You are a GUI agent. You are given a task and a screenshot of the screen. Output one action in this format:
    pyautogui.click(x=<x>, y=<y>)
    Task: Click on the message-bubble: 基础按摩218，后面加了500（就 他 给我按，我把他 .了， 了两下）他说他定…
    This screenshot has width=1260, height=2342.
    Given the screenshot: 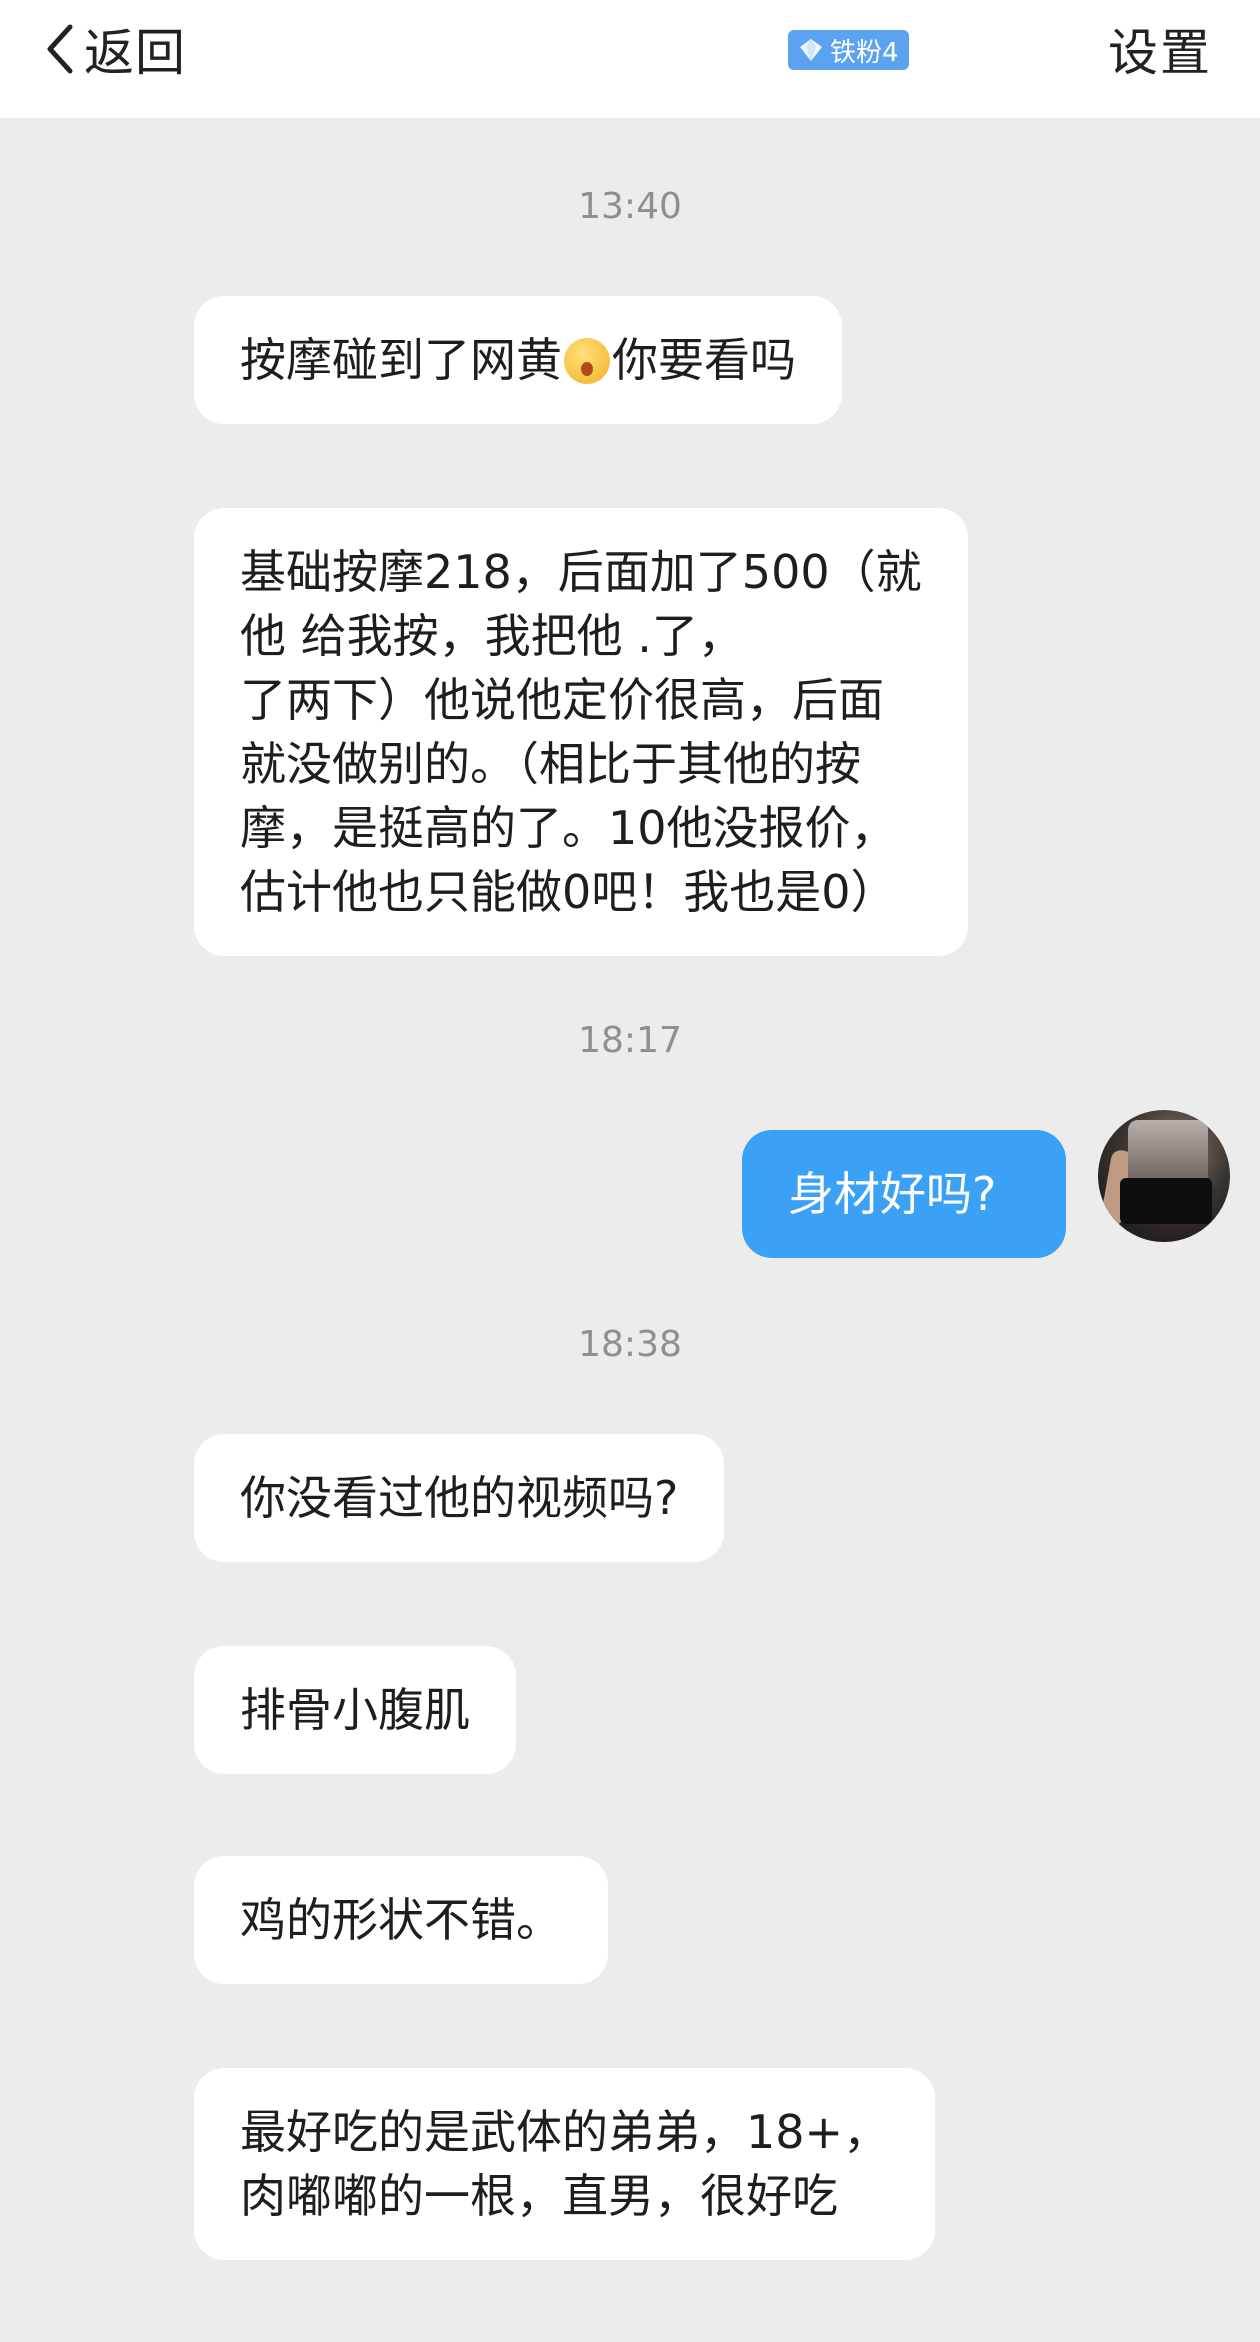 What is the action you would take?
    pyautogui.click(x=581, y=732)
    